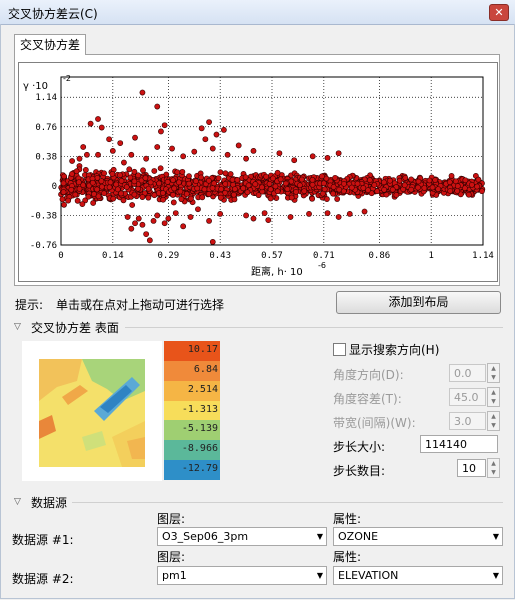 This screenshot has width=515, height=600. Describe the element at coordinates (49, 503) in the screenshot. I see `datasource-section-title: 数据源` at that location.